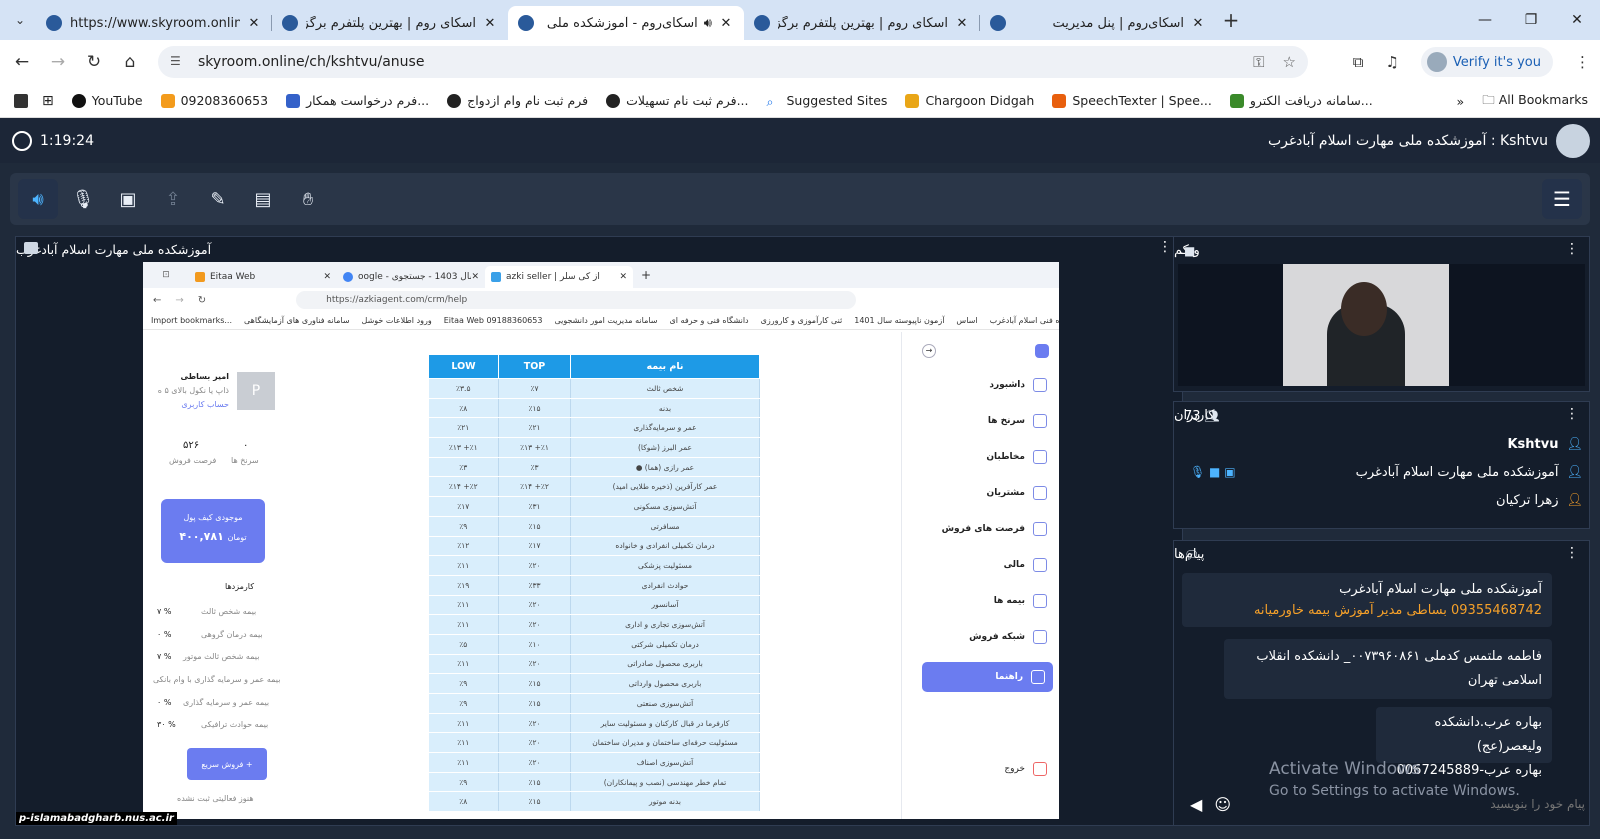 The height and width of the screenshot is (839, 1600). I want to click on extensions-icon: ⧉, so click(1358, 62).